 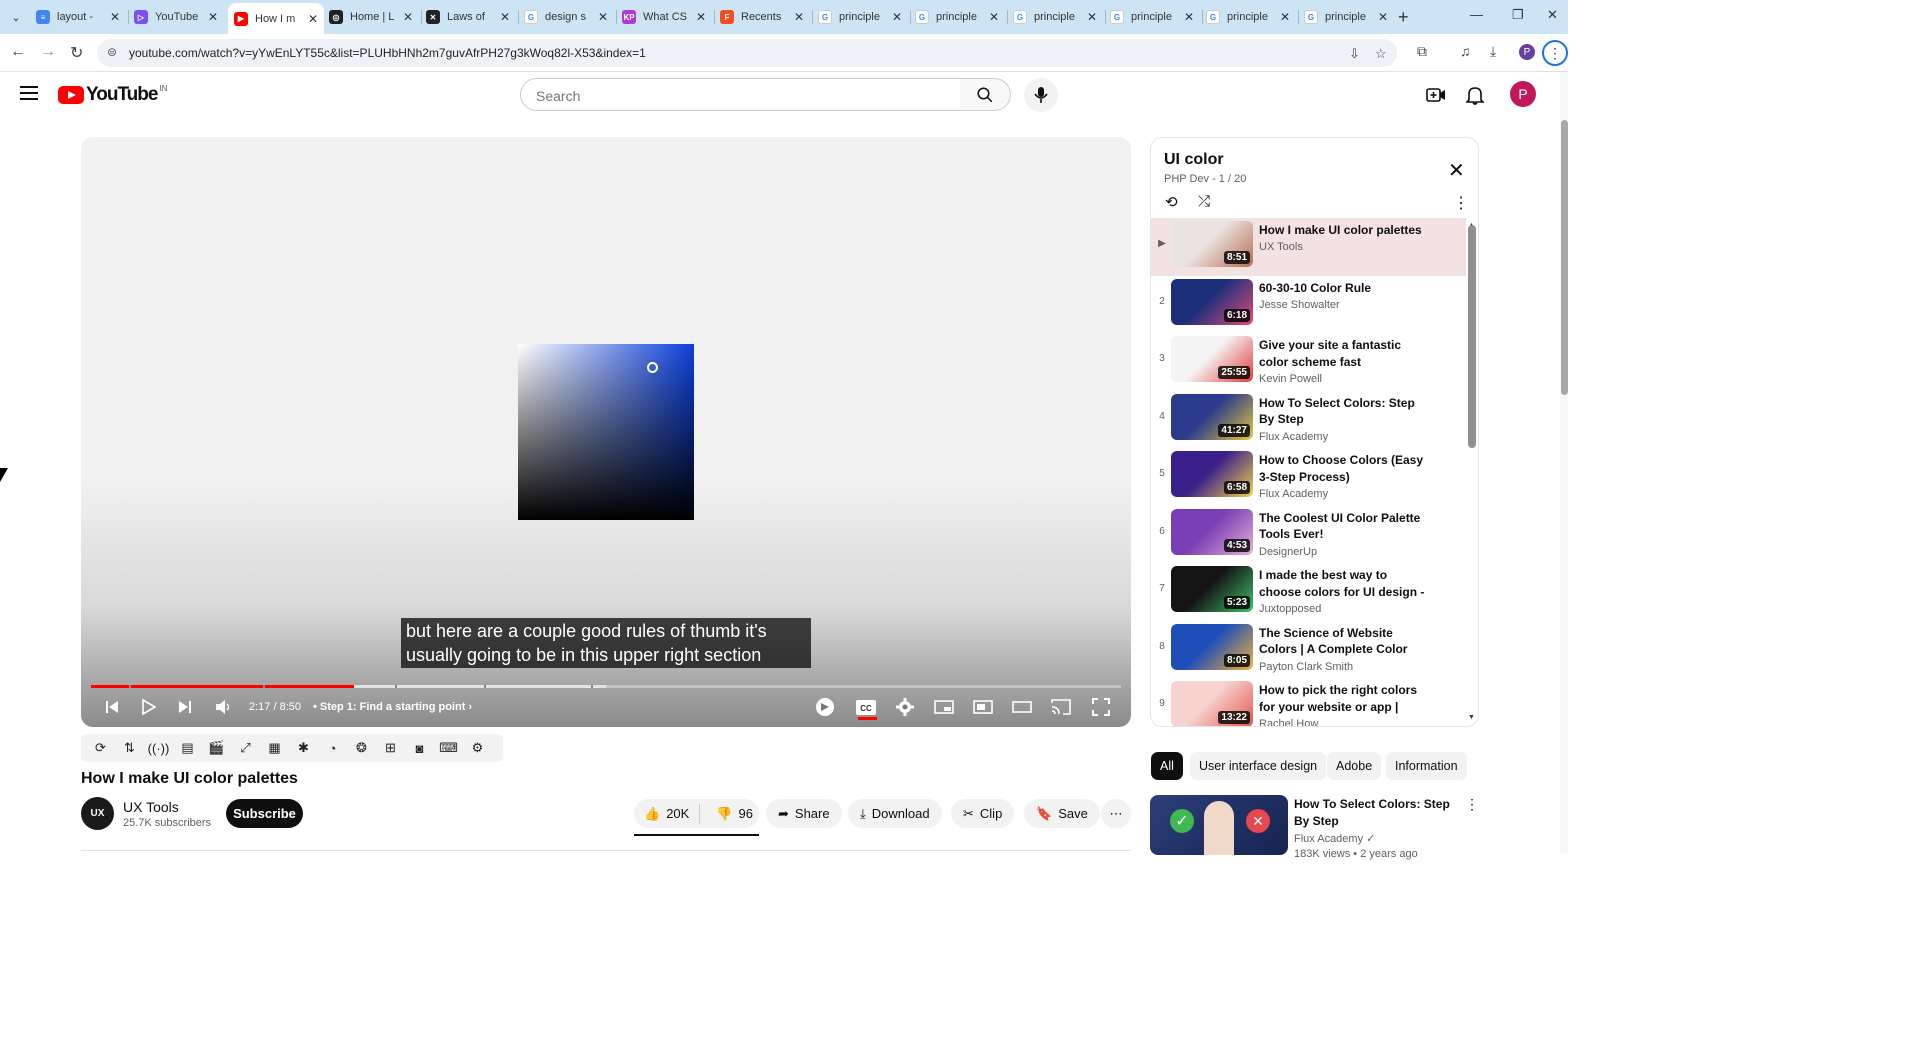 I want to click on loop-playlist-icon: ⟲, so click(x=1171, y=202).